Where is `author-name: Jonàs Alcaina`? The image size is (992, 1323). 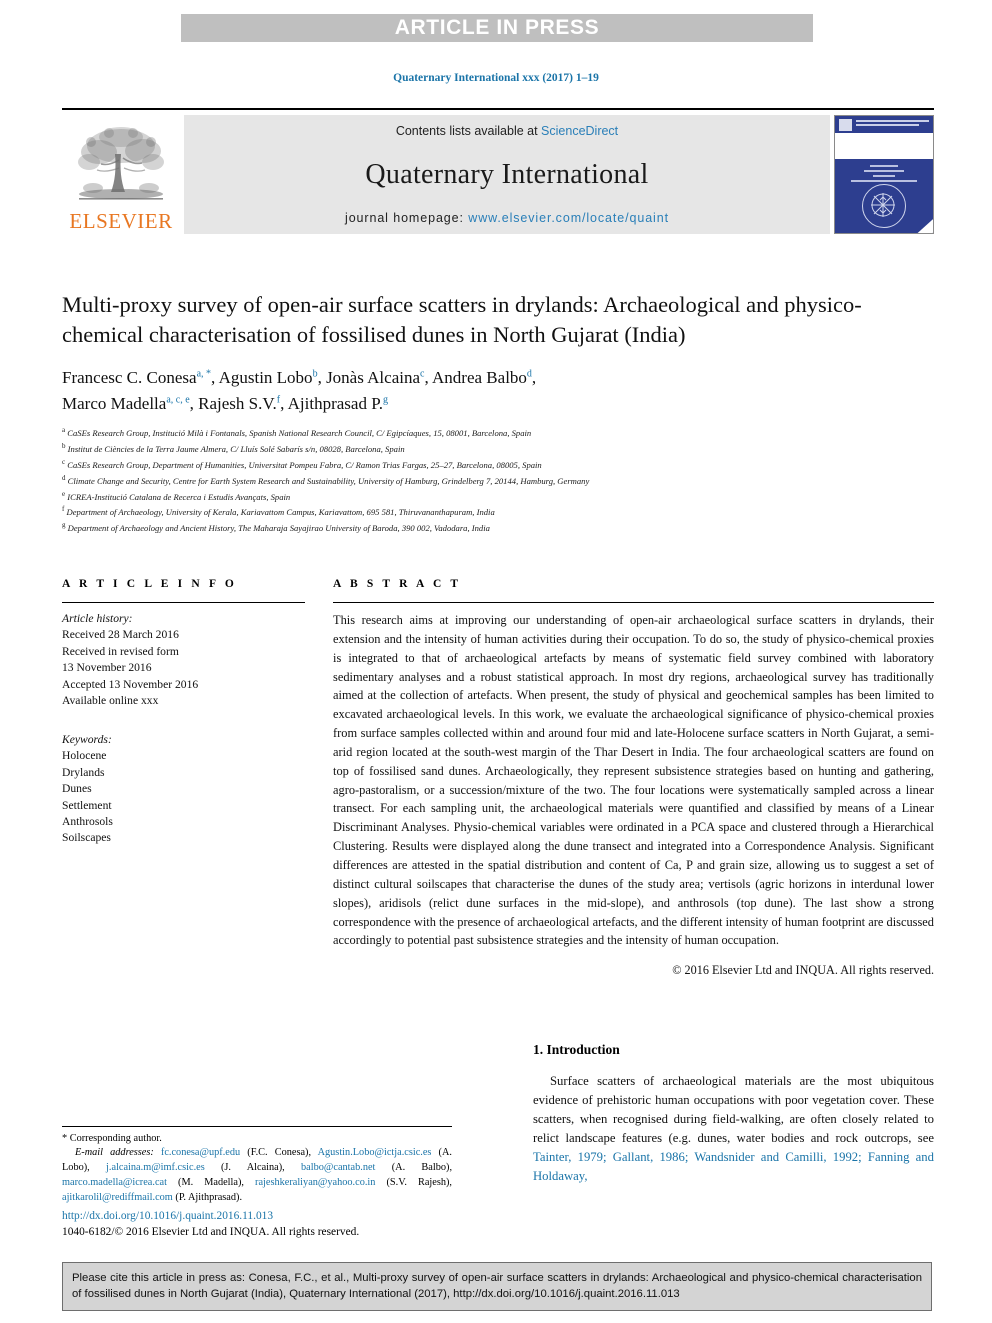 author-name: Jonàs Alcaina is located at coordinates (373, 378).